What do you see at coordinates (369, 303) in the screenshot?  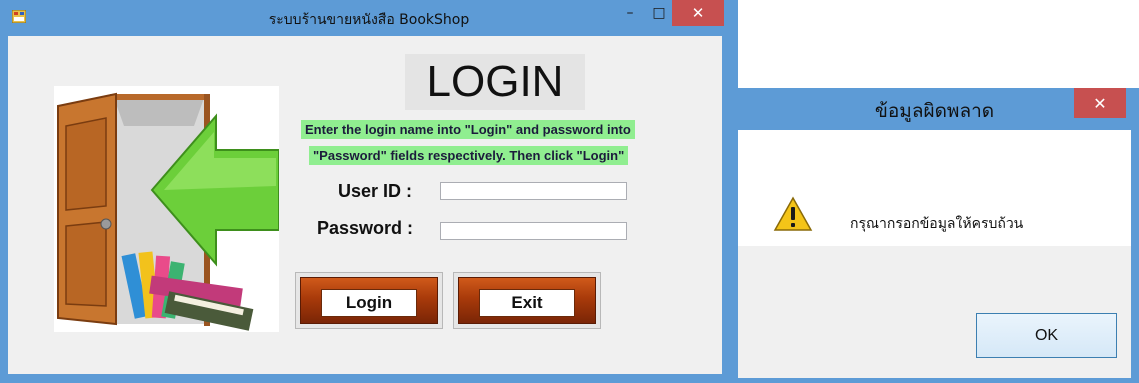 I see `login-button-label: Login` at bounding box center [369, 303].